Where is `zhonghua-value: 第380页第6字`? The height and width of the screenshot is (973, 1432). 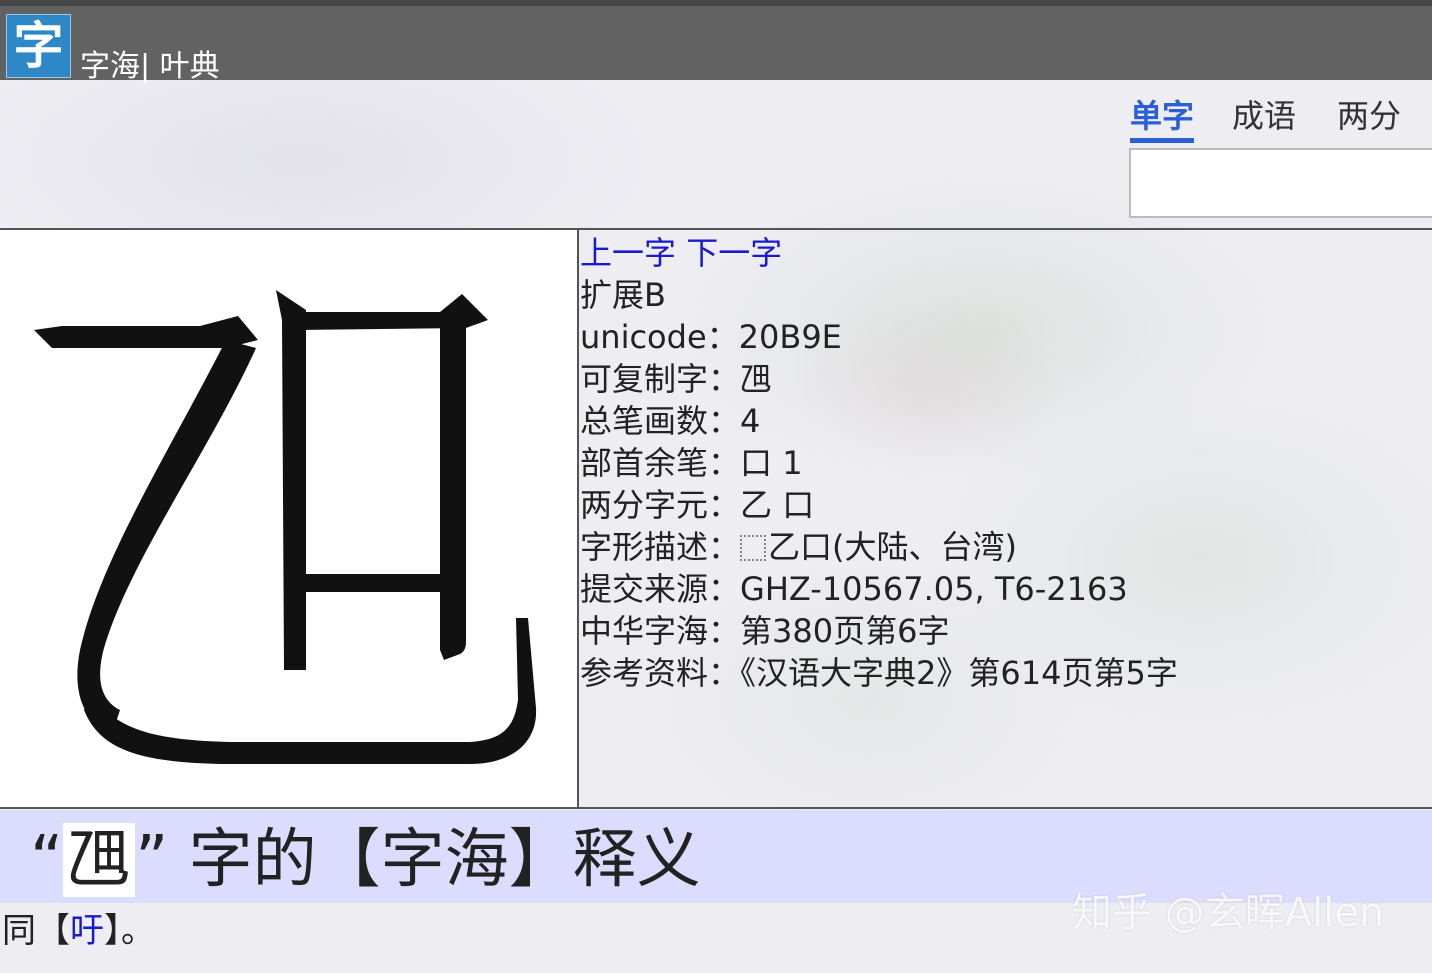
zhonghua-value: 第380页第6字 is located at coordinates (845, 631).